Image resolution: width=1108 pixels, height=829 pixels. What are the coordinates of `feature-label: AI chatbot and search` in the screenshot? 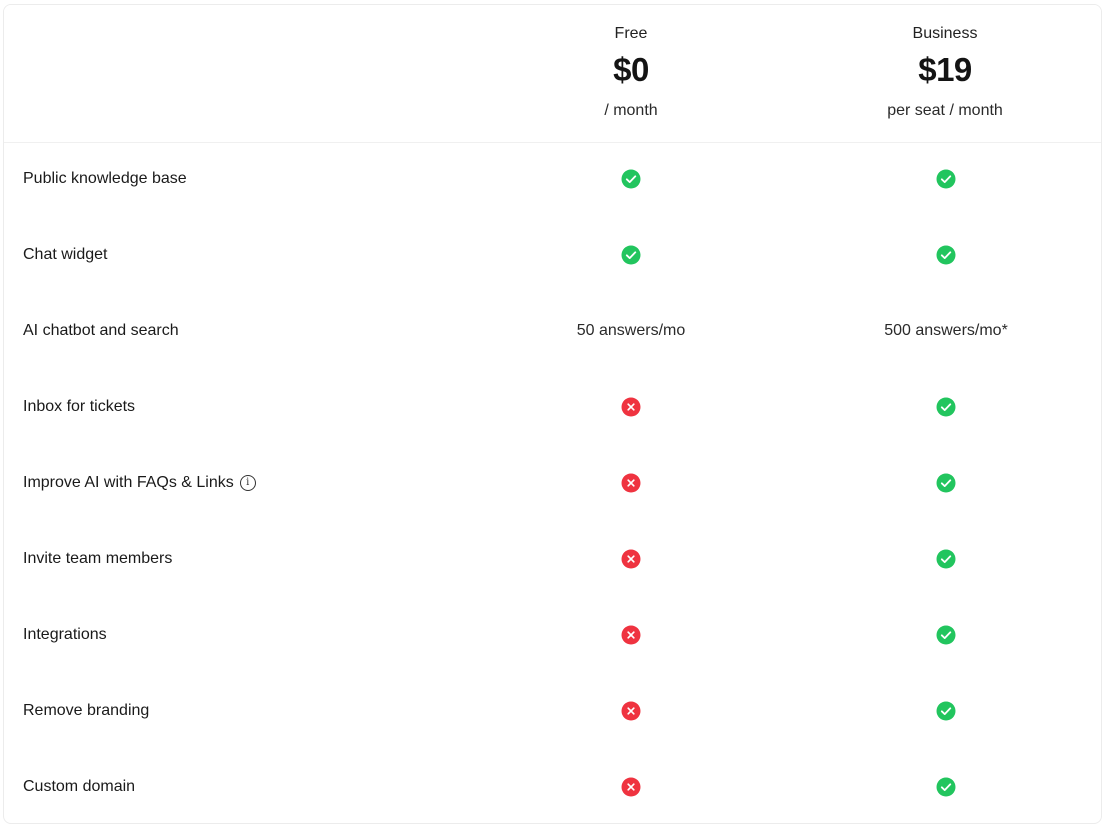 It's located at (101, 331).